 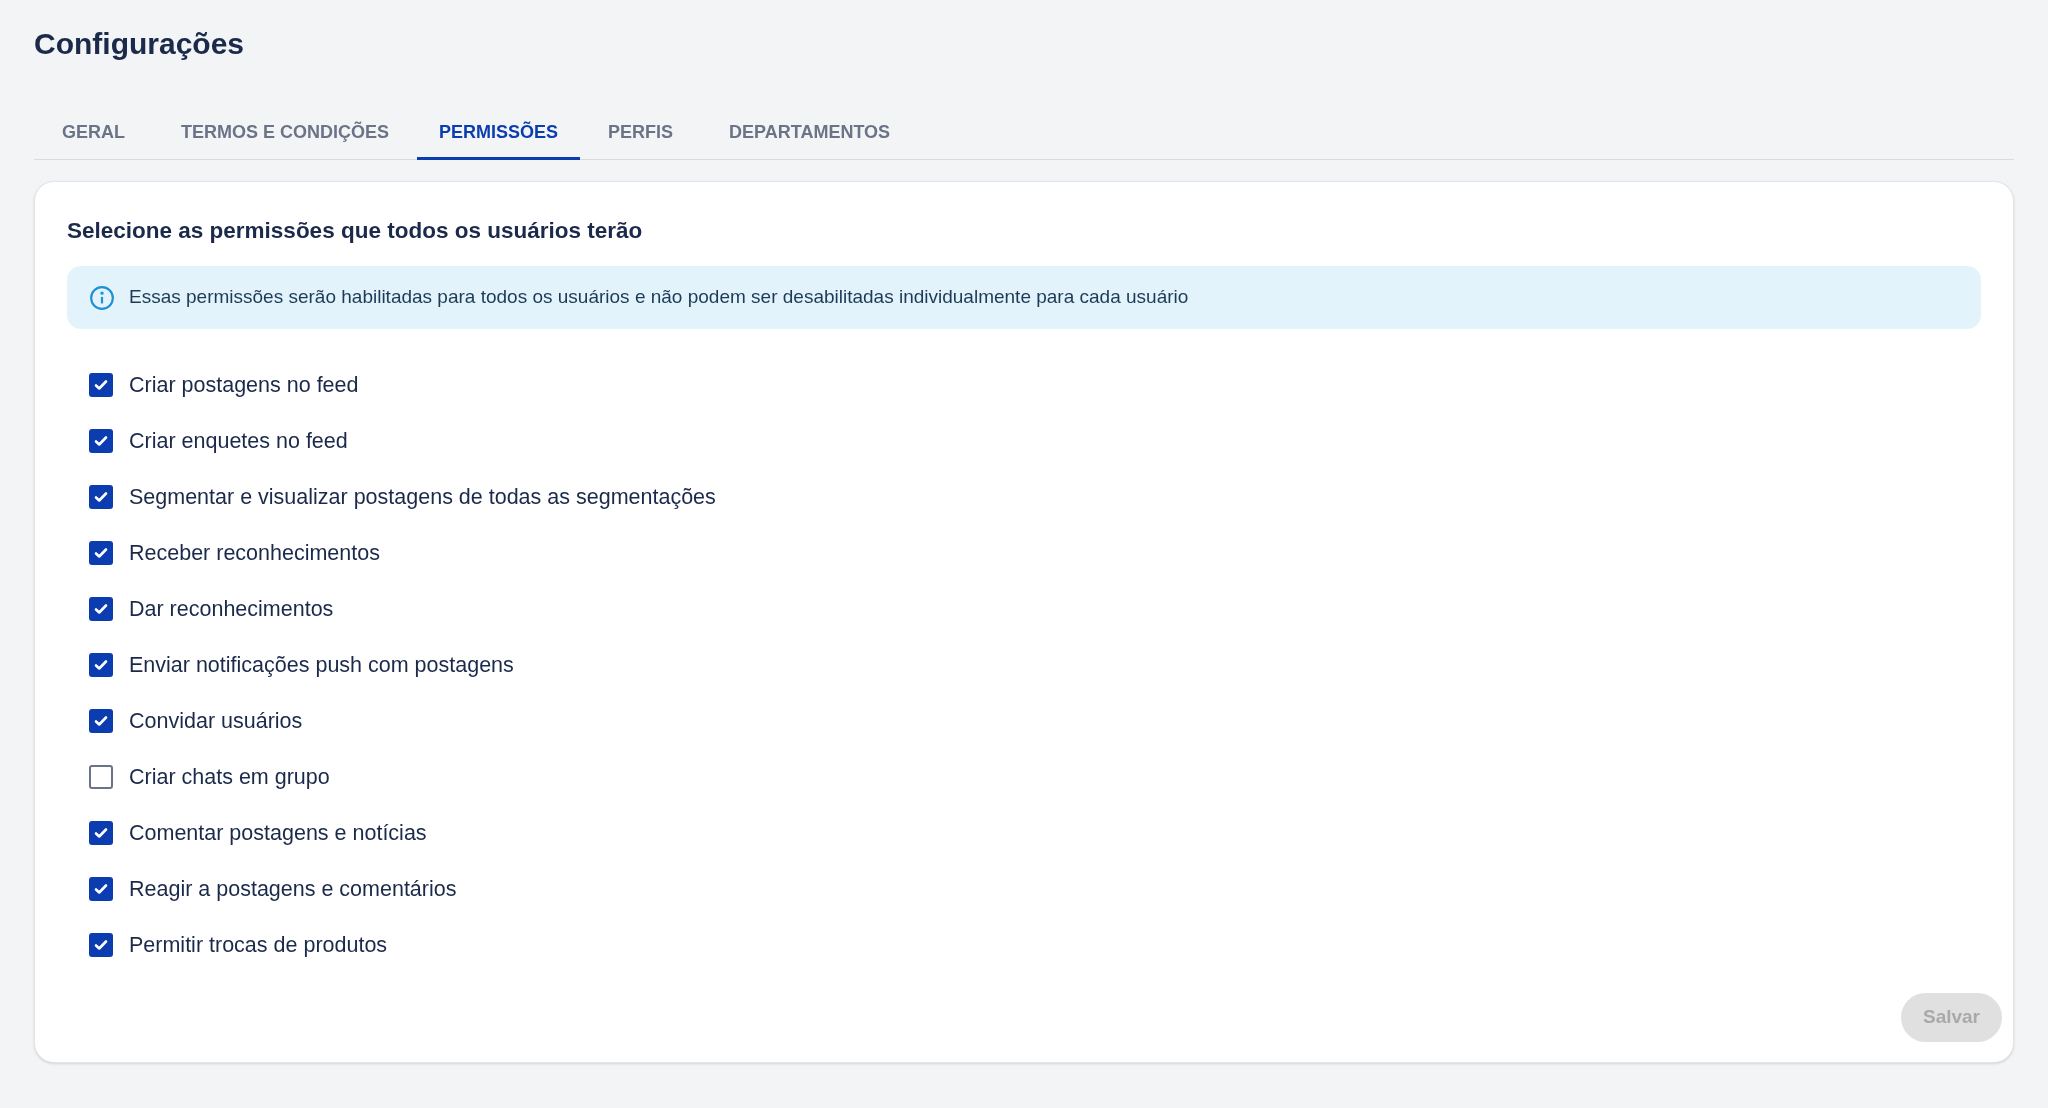 I want to click on tab: DEPARTAMENTOS, so click(x=810, y=134).